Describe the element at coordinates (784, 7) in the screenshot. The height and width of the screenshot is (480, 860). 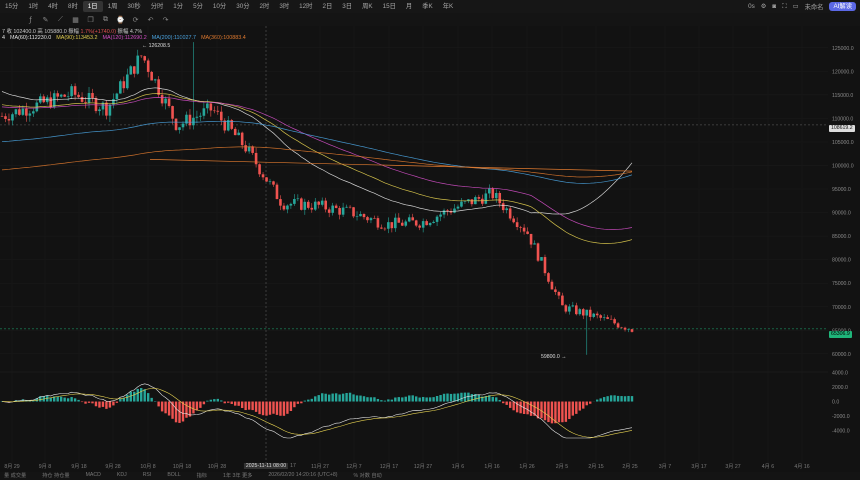
I see `fullscreen-icon: ⛶` at that location.